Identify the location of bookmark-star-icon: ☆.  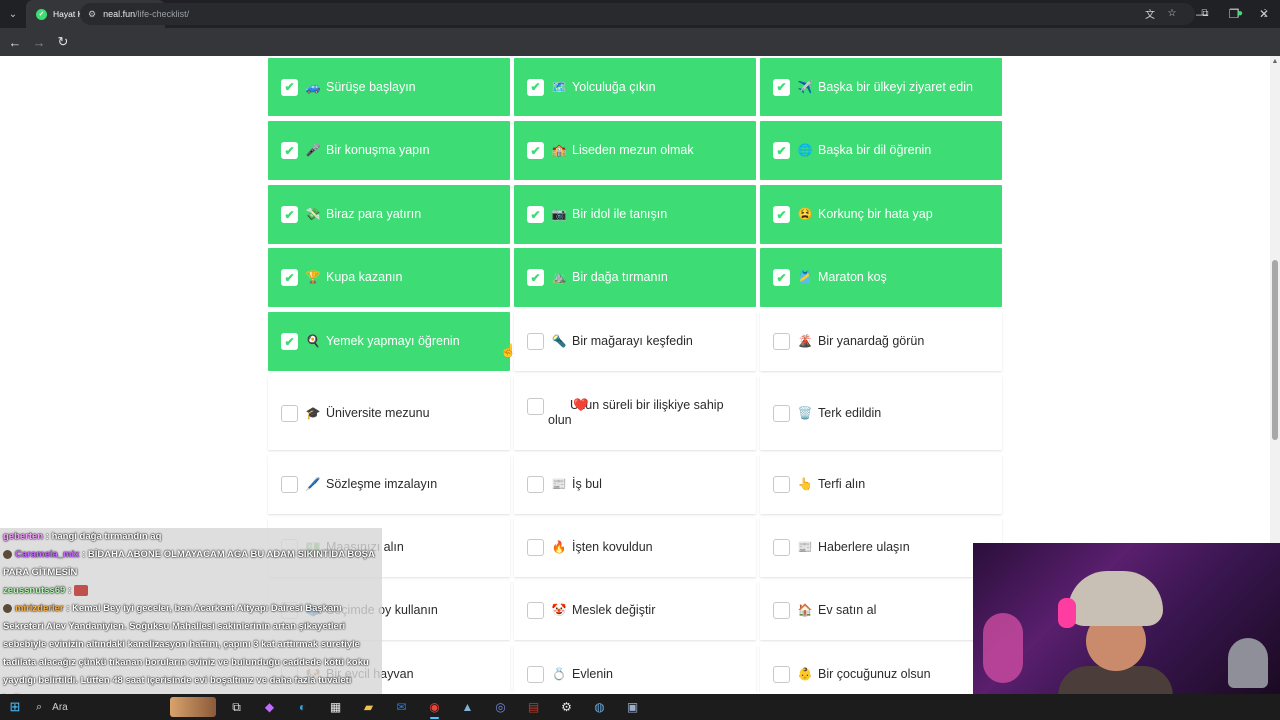
(1172, 13).